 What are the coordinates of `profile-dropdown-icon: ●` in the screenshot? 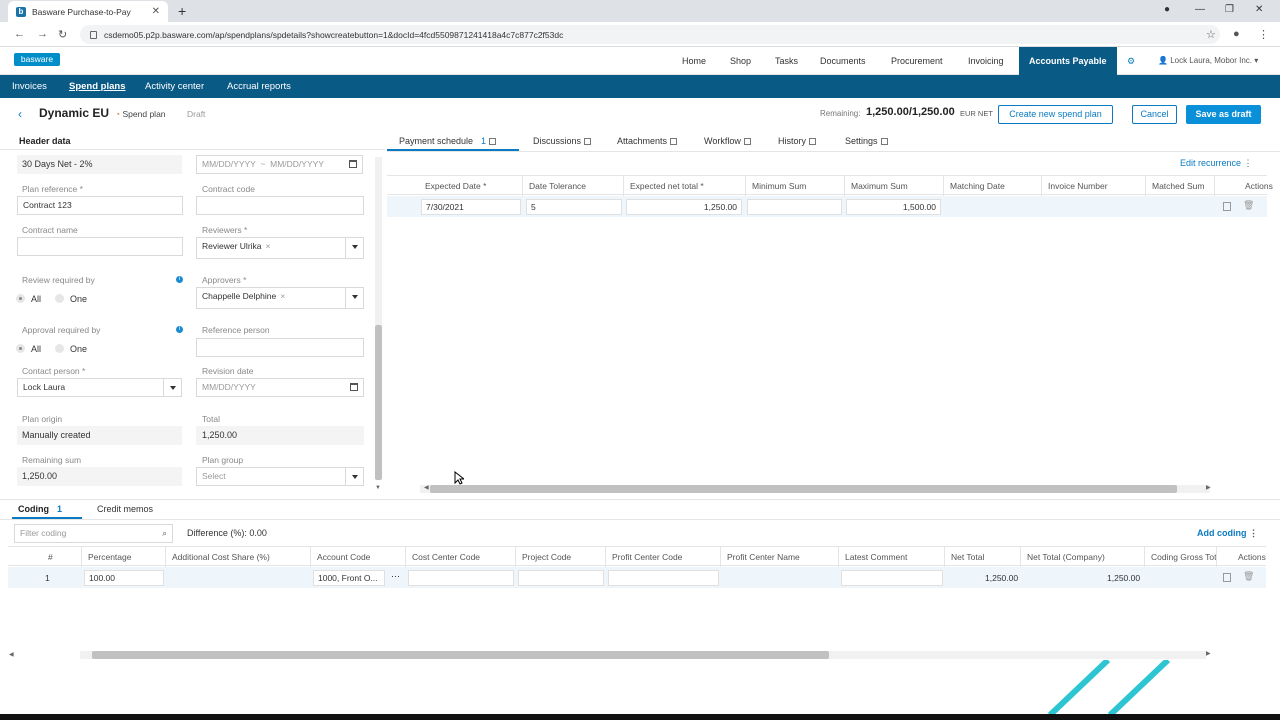 It's located at (1167, 9).